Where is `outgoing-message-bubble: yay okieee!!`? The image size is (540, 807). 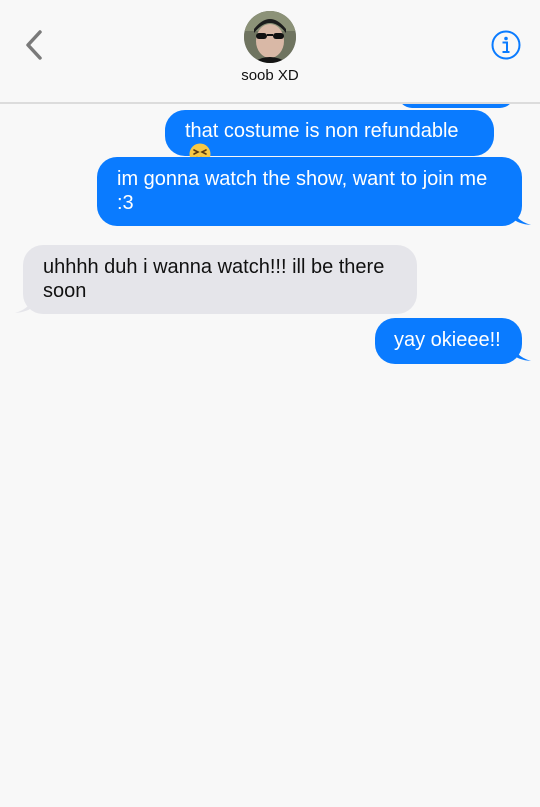
outgoing-message-bubble: yay okieee!! is located at coordinates (448, 341).